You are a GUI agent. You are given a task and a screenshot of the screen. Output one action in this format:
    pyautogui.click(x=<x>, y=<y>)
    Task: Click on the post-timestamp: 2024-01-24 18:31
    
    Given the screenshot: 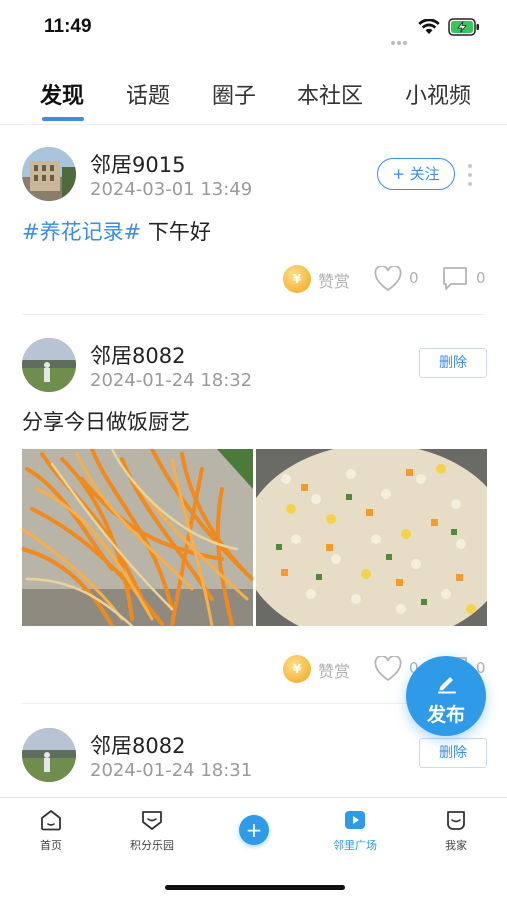 What is the action you would take?
    pyautogui.click(x=171, y=770)
    